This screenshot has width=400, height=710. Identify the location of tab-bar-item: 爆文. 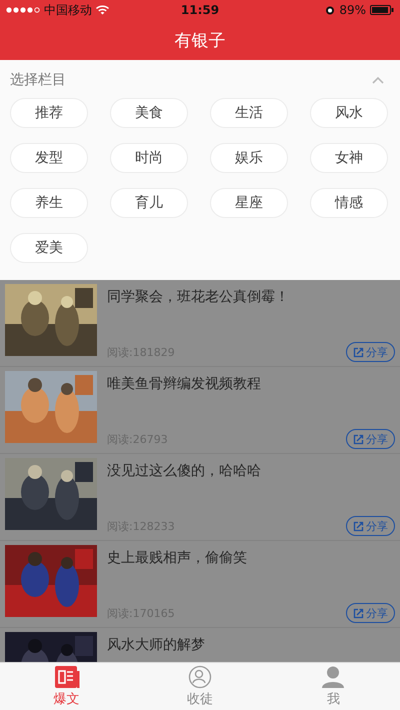
(67, 686).